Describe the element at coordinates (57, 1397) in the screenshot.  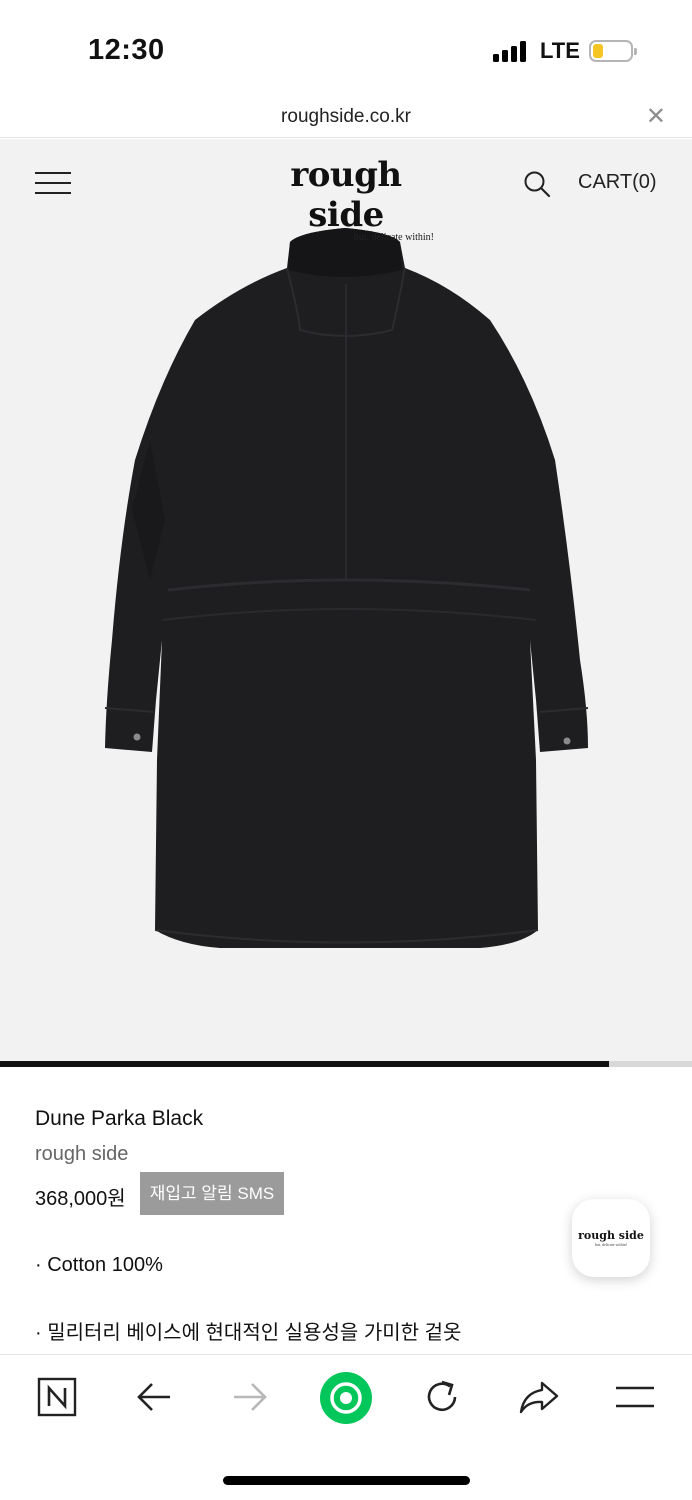
I see `naver-home-icon` at that location.